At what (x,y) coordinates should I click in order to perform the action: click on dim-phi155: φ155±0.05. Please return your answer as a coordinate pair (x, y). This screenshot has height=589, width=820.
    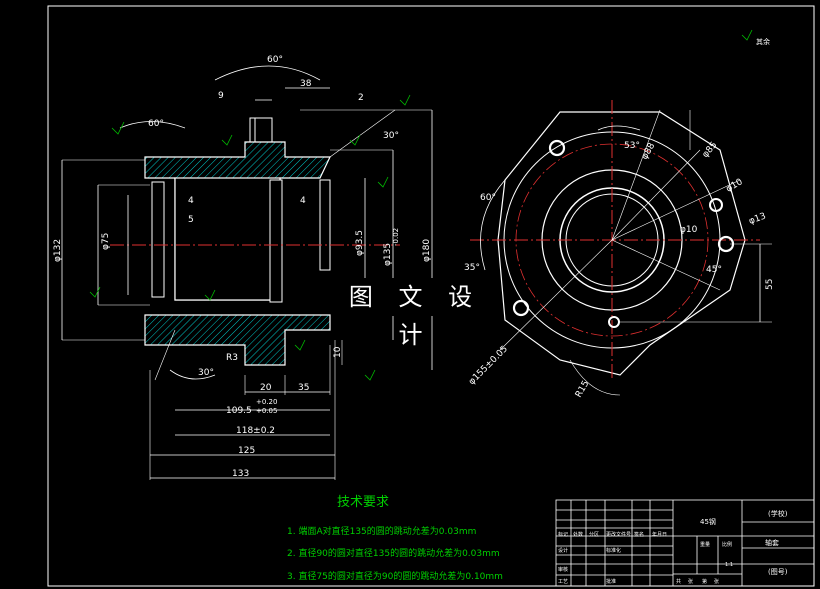
    Looking at the image, I should click on (488, 365).